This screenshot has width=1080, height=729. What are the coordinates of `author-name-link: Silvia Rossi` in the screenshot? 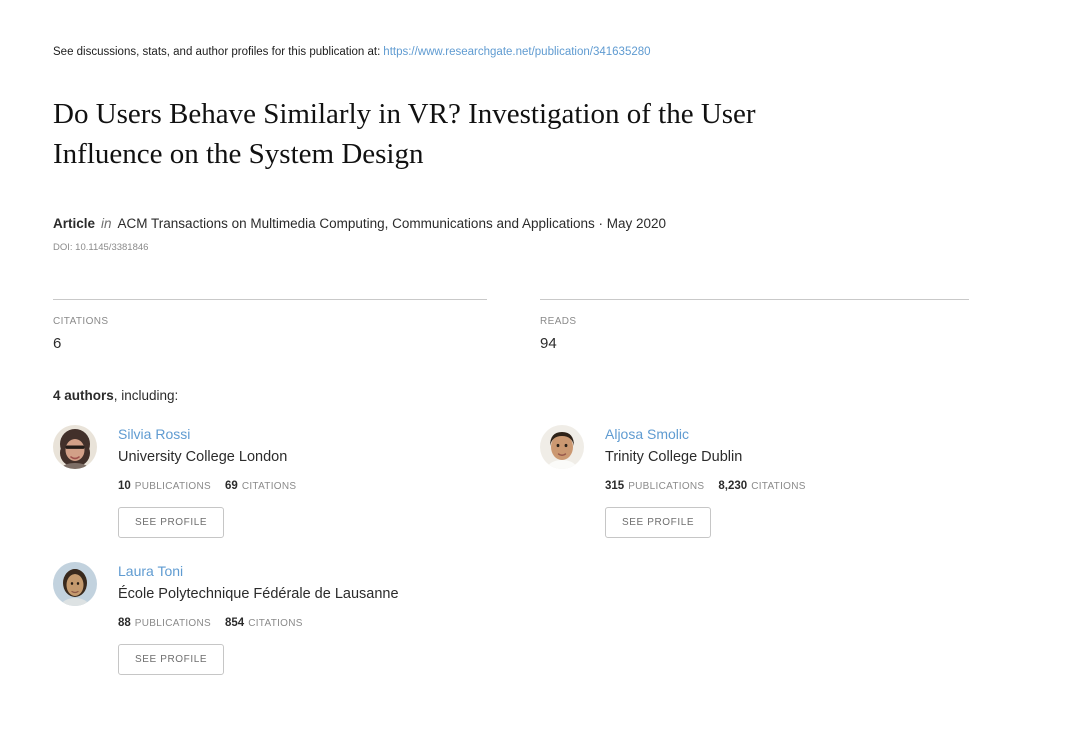 It's located at (207, 434).